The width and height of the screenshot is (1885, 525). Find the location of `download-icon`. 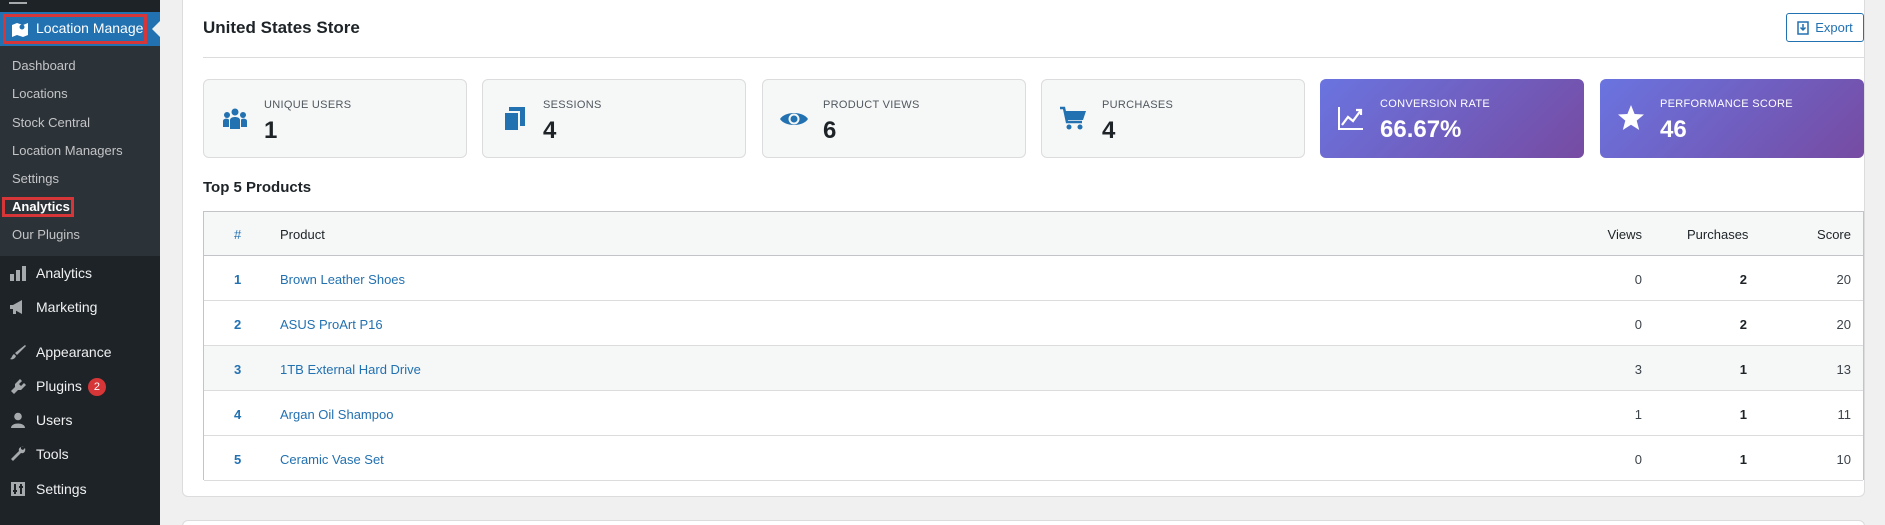

download-icon is located at coordinates (1803, 27).